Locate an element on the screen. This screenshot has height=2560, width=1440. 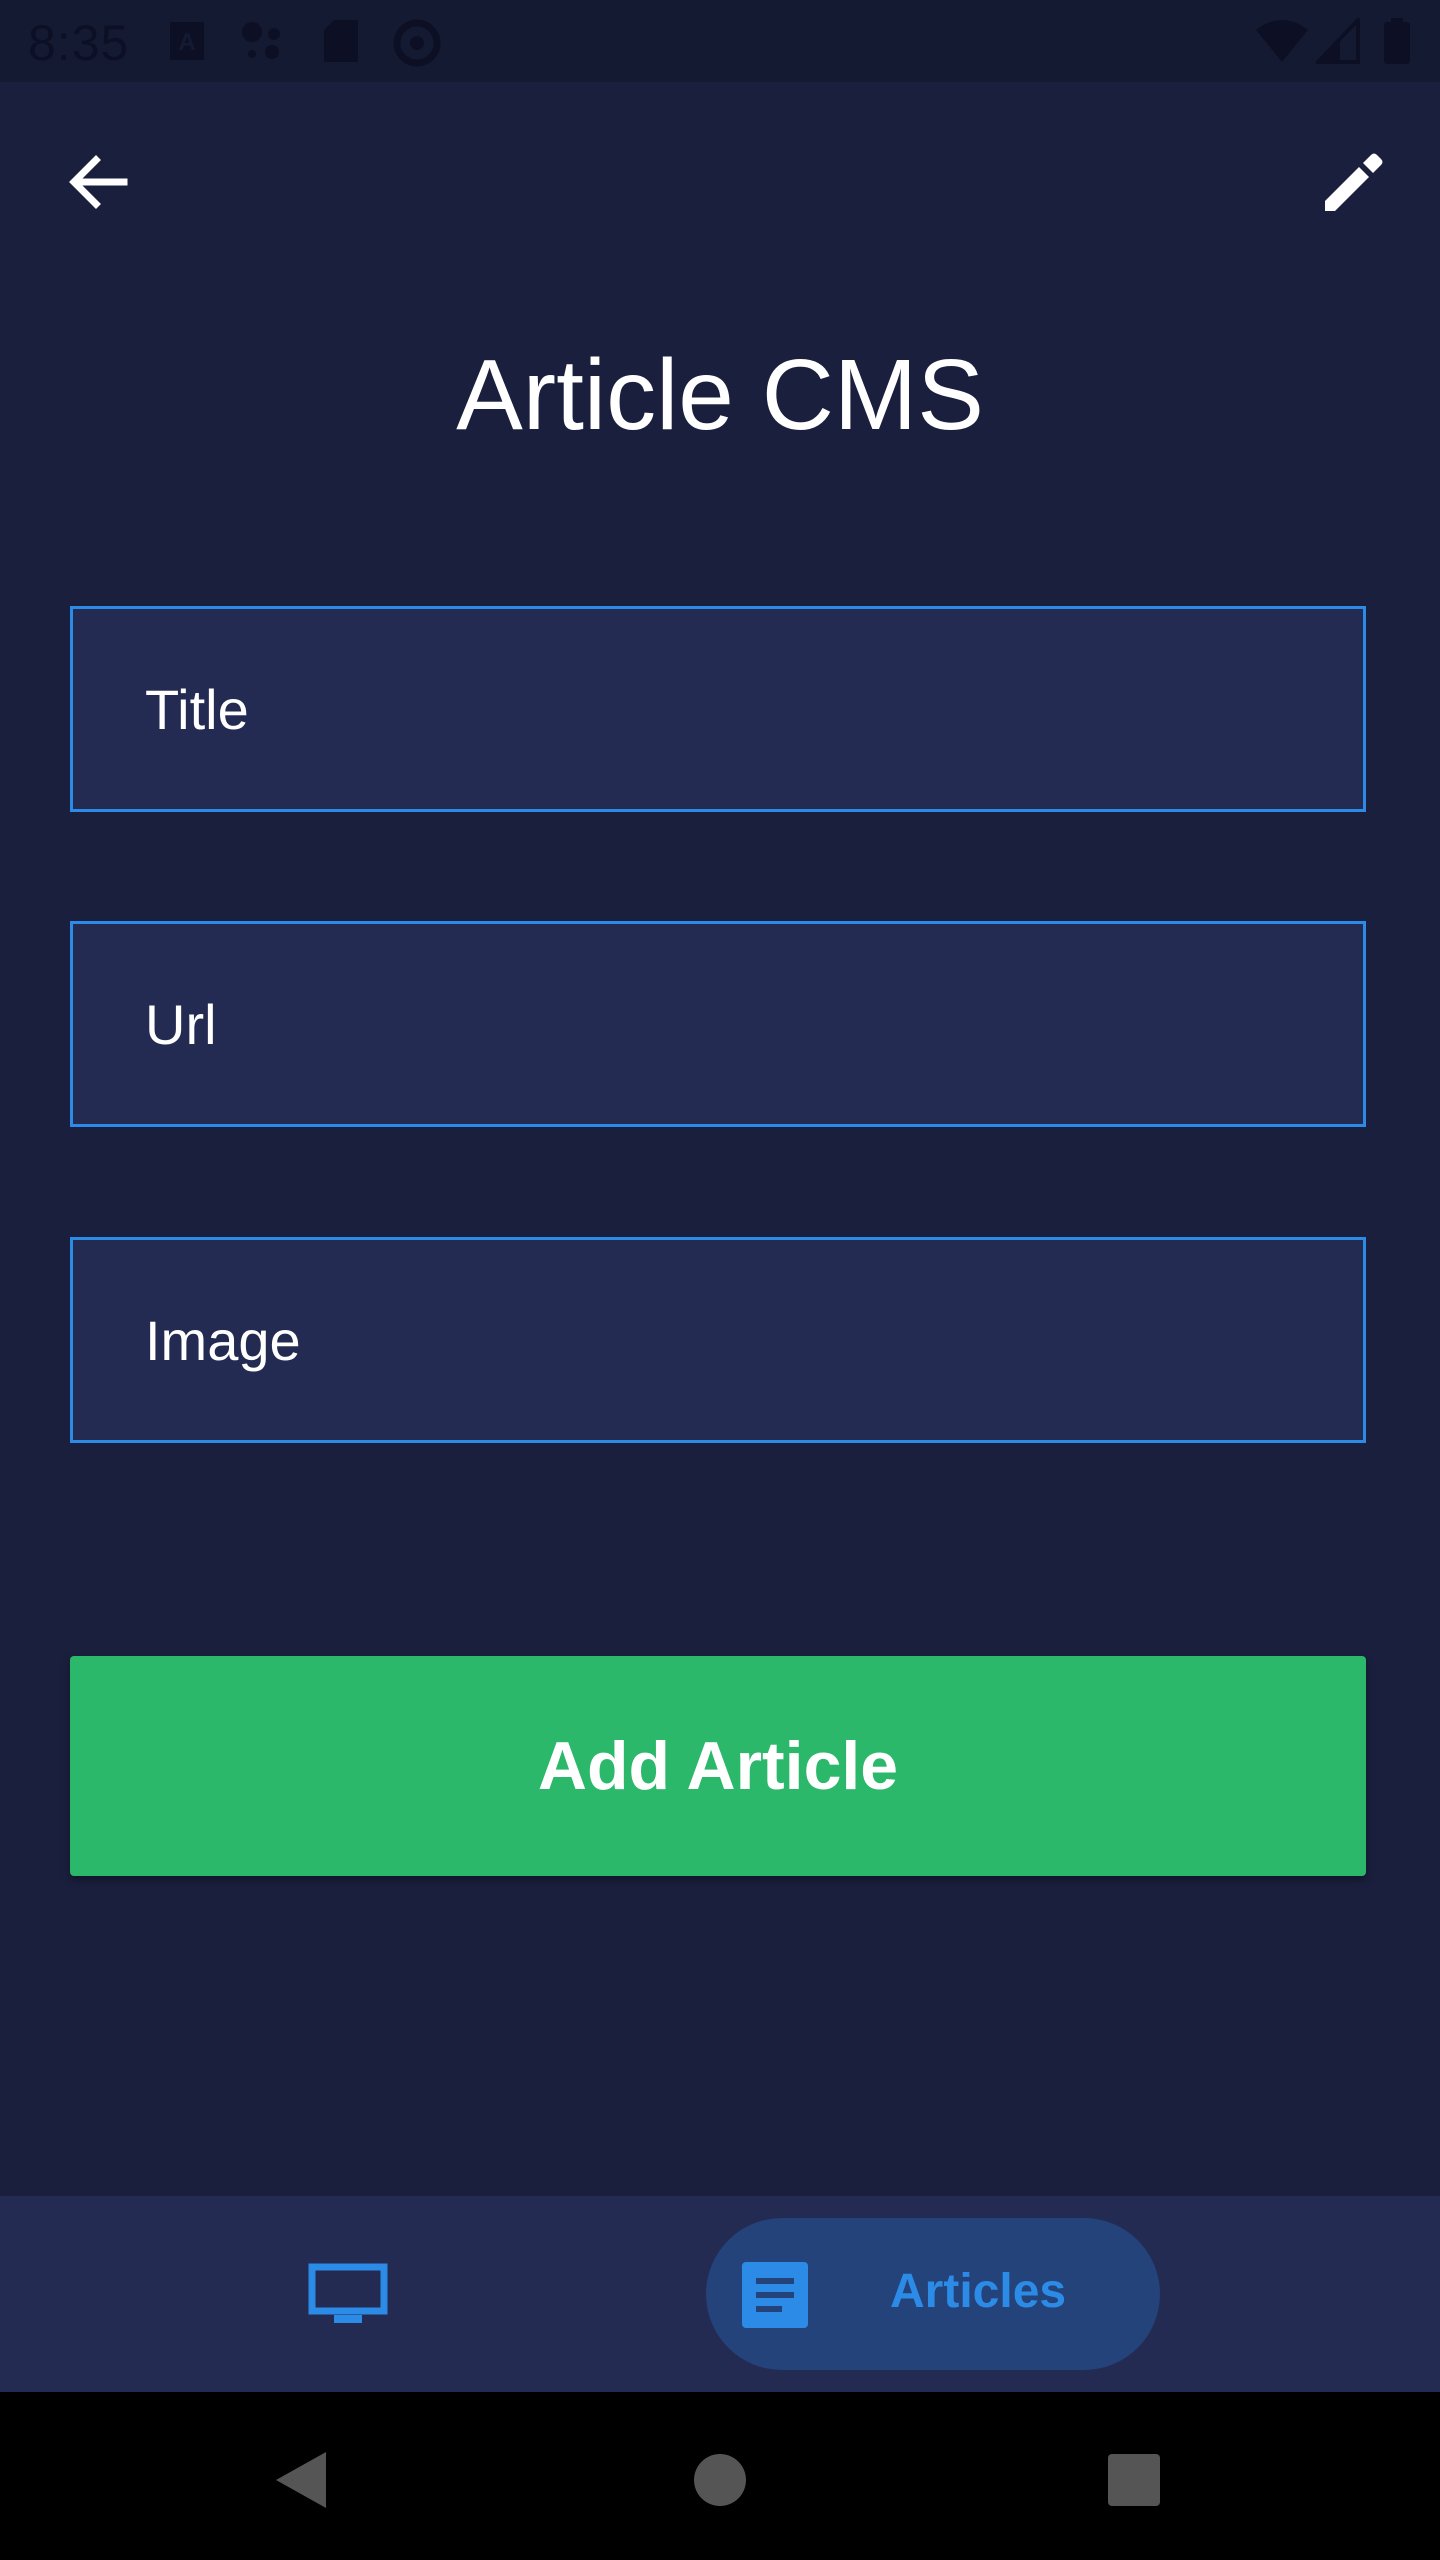
a-badge-icon: A is located at coordinates (187, 41).